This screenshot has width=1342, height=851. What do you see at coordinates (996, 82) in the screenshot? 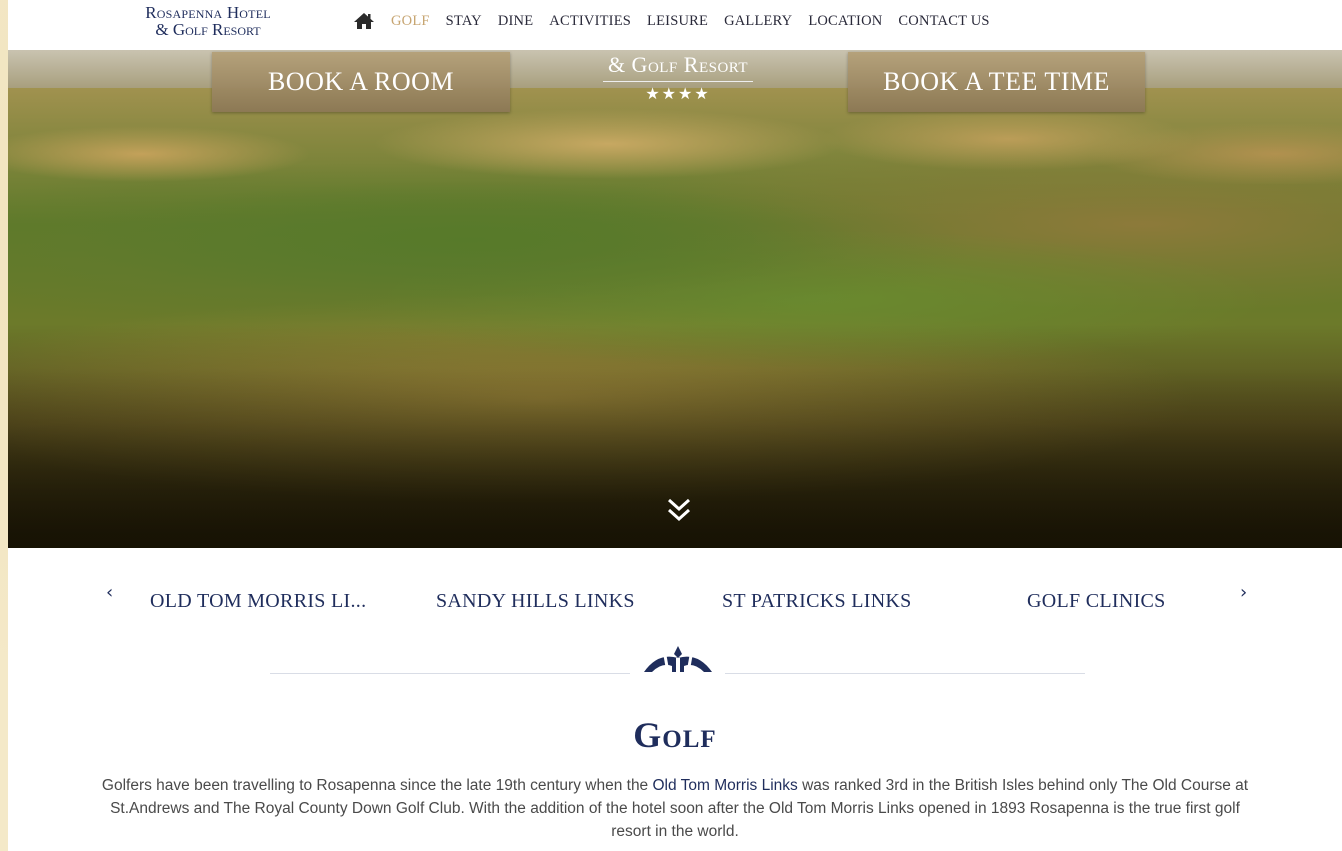
I see `book-tee-time-button: BOOK A TEE TIME` at bounding box center [996, 82].